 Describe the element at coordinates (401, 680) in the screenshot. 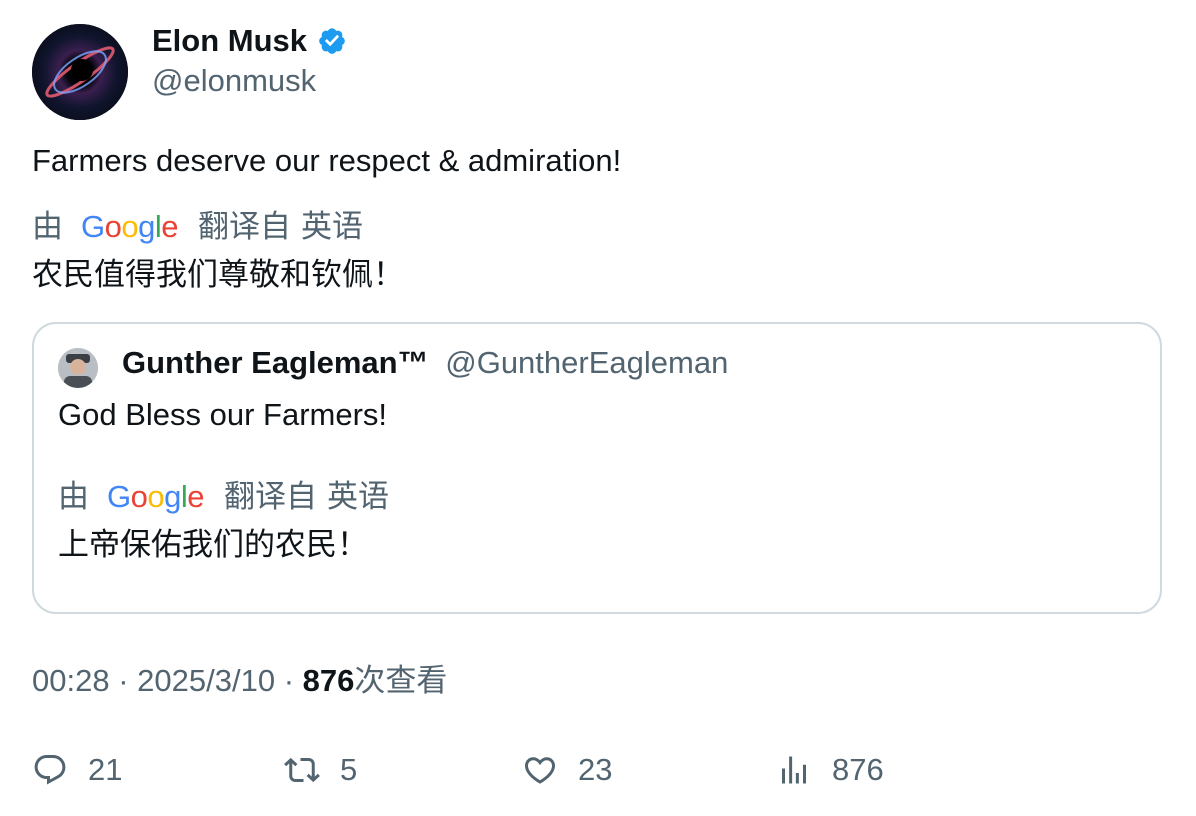

I see `views-label: 次查看` at that location.